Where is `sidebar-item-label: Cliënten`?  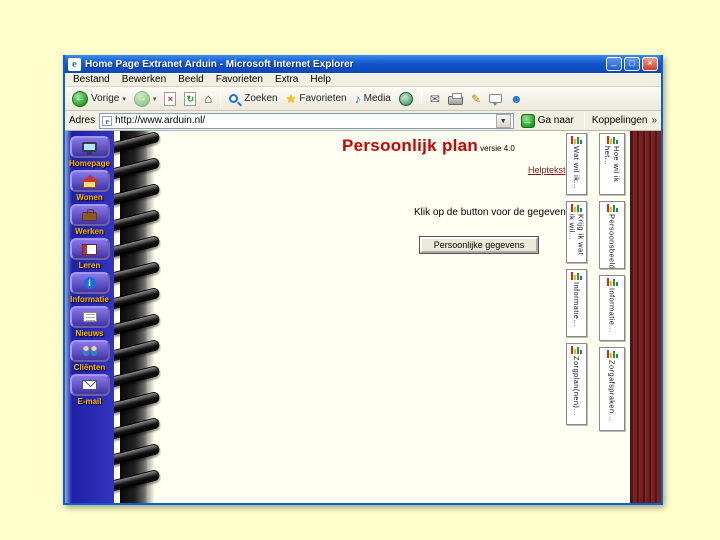 sidebar-item-label: Cliënten is located at coordinates (89, 367).